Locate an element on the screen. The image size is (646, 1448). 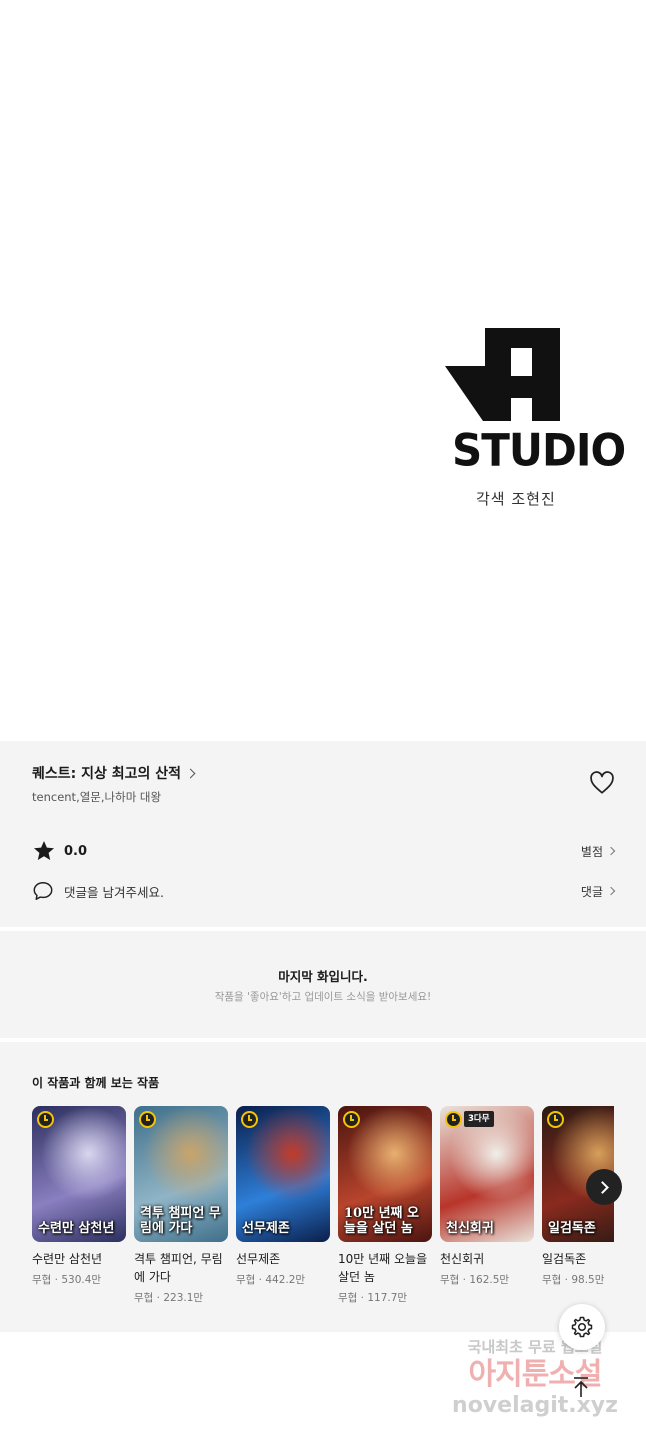
star-icon is located at coordinates (44, 850).